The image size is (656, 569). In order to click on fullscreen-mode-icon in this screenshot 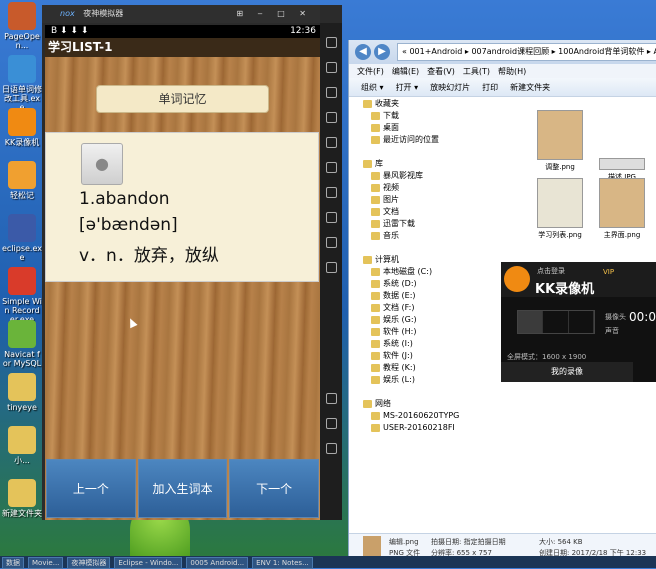, I will do `click(531, 322)`.